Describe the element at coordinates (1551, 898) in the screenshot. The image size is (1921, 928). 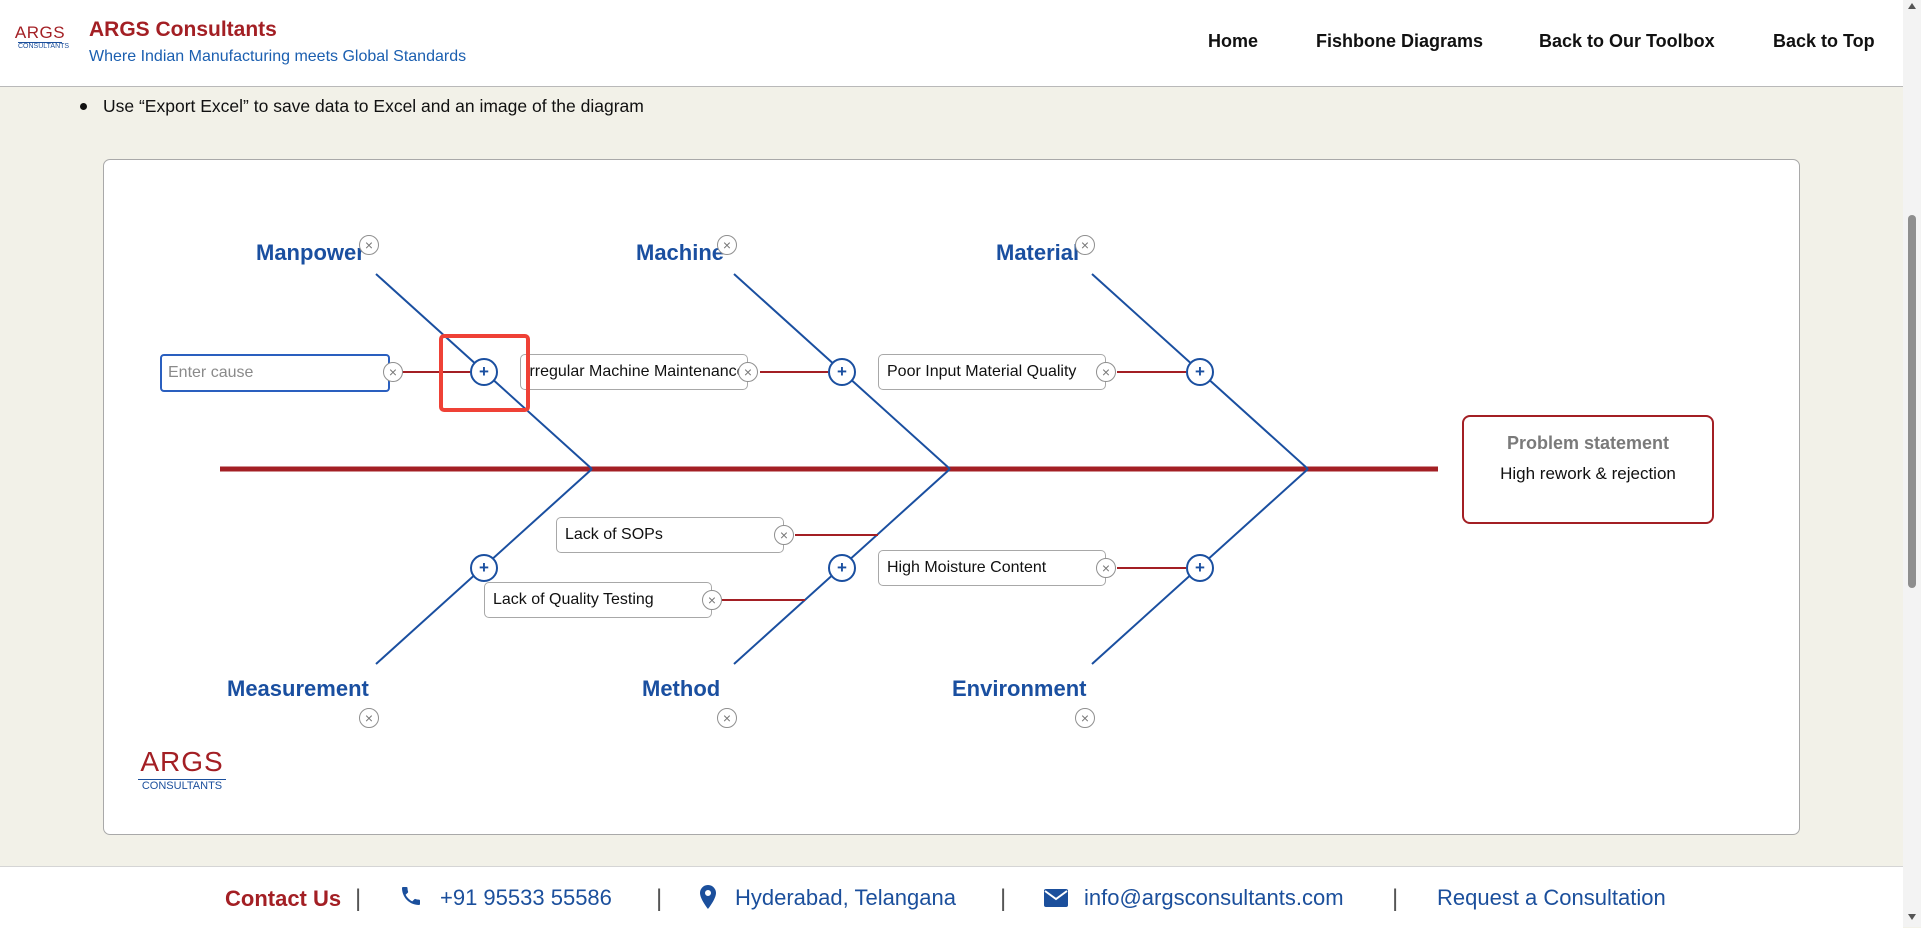
I see `request-consultation-link: Request a Consultation` at that location.